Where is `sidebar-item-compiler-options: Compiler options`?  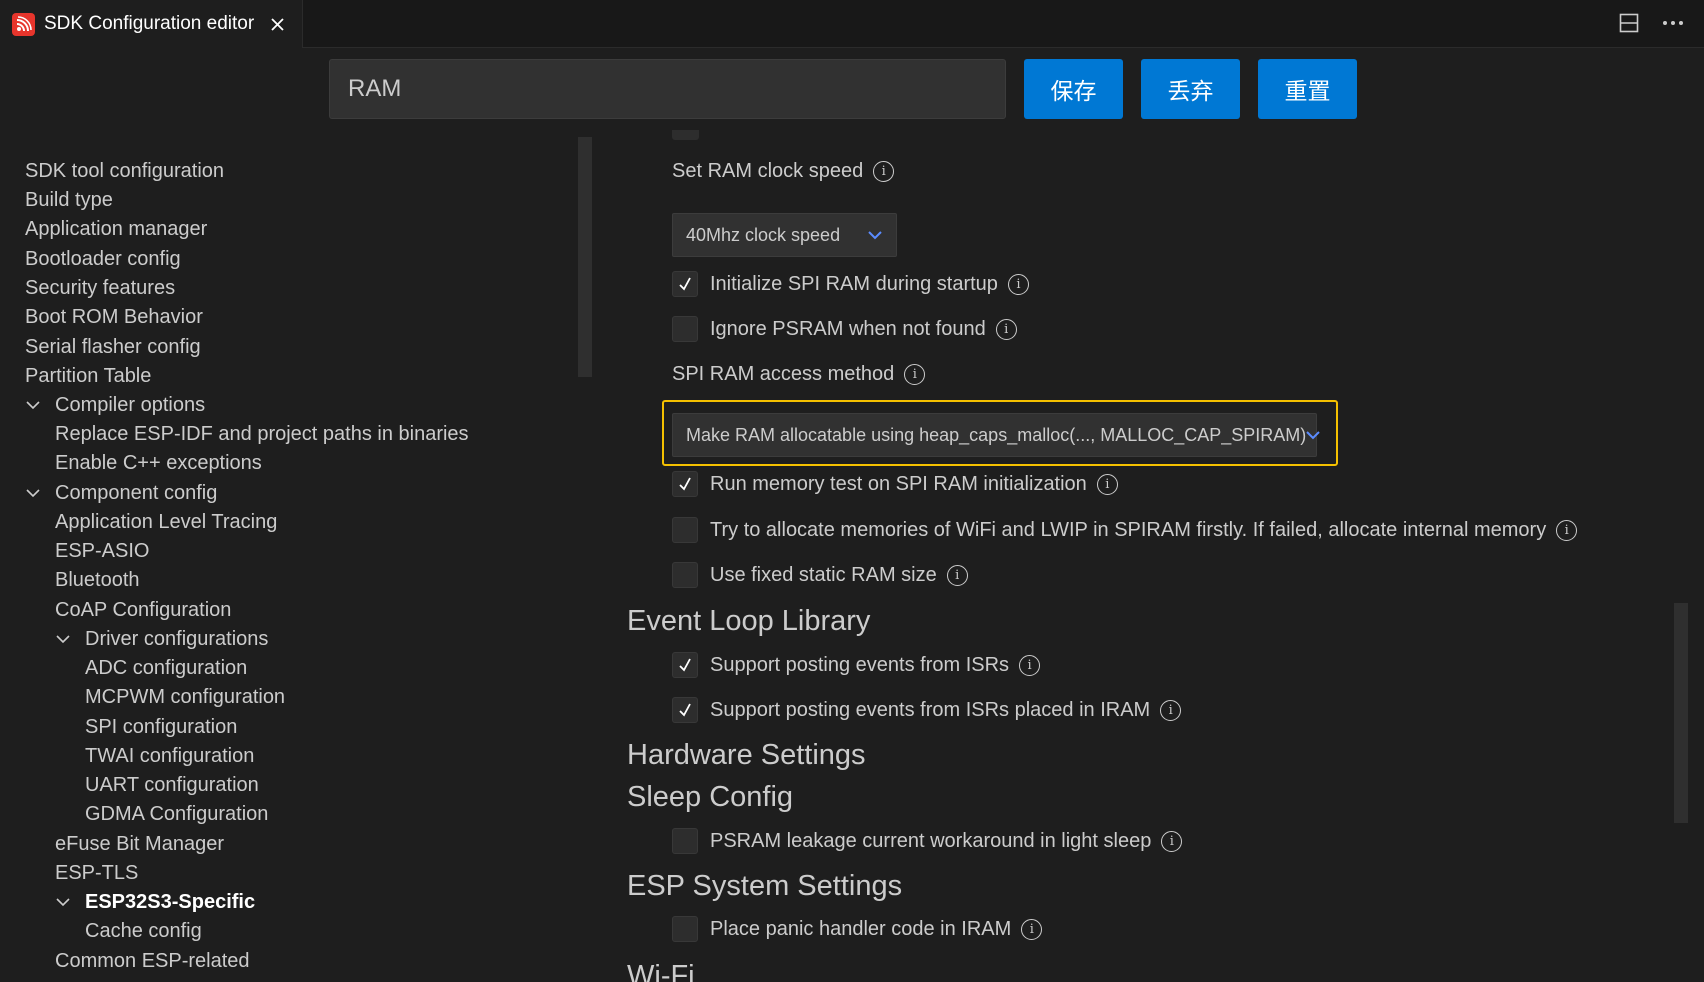 sidebar-item-compiler-options: Compiler options is located at coordinates (115, 405).